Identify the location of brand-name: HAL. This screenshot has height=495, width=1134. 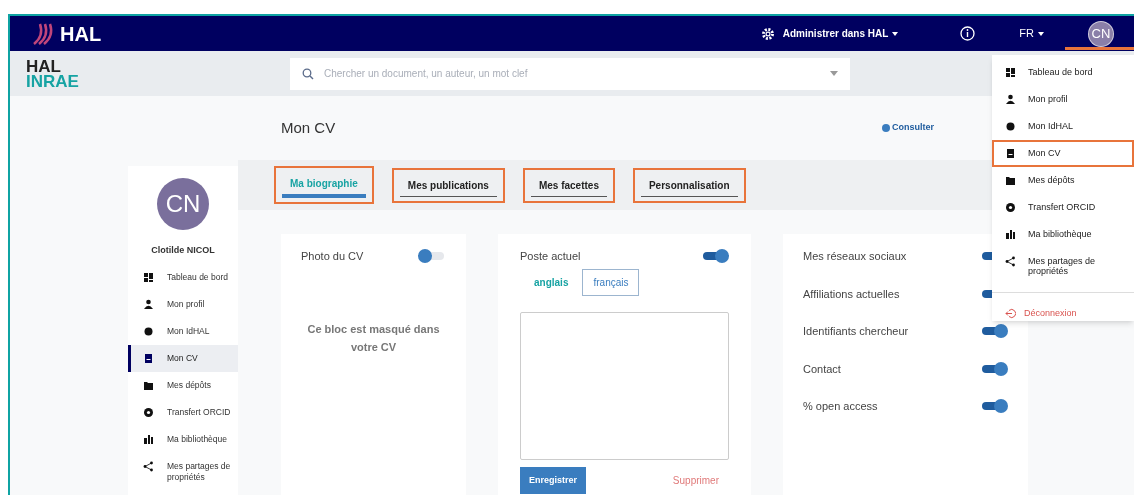
(81, 34).